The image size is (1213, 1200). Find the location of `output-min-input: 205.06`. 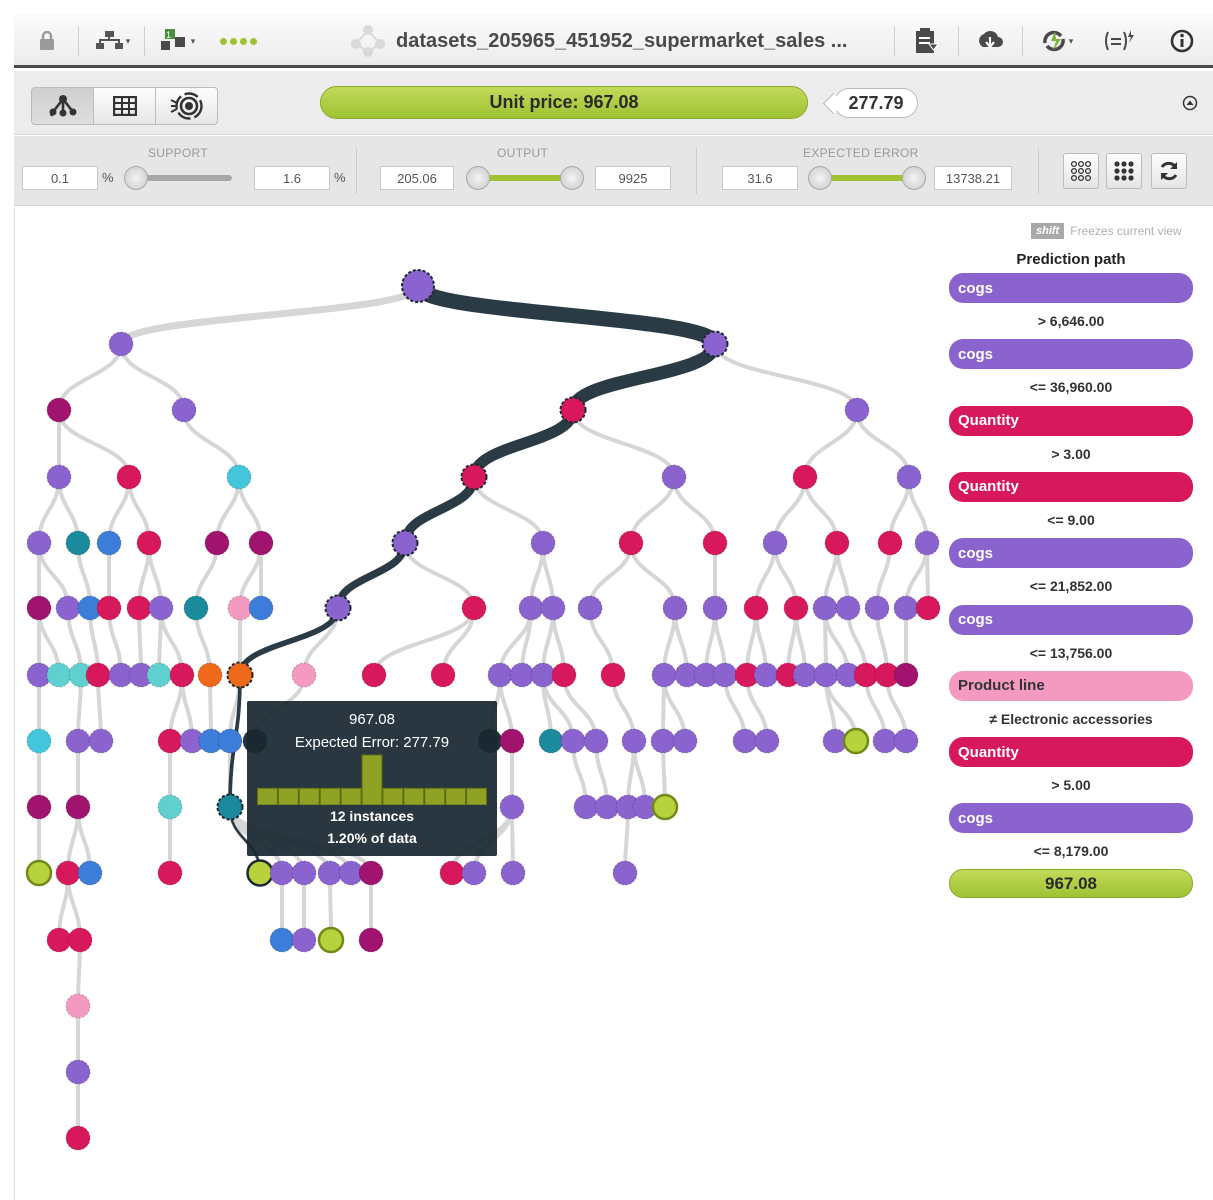

output-min-input: 205.06 is located at coordinates (417, 178).